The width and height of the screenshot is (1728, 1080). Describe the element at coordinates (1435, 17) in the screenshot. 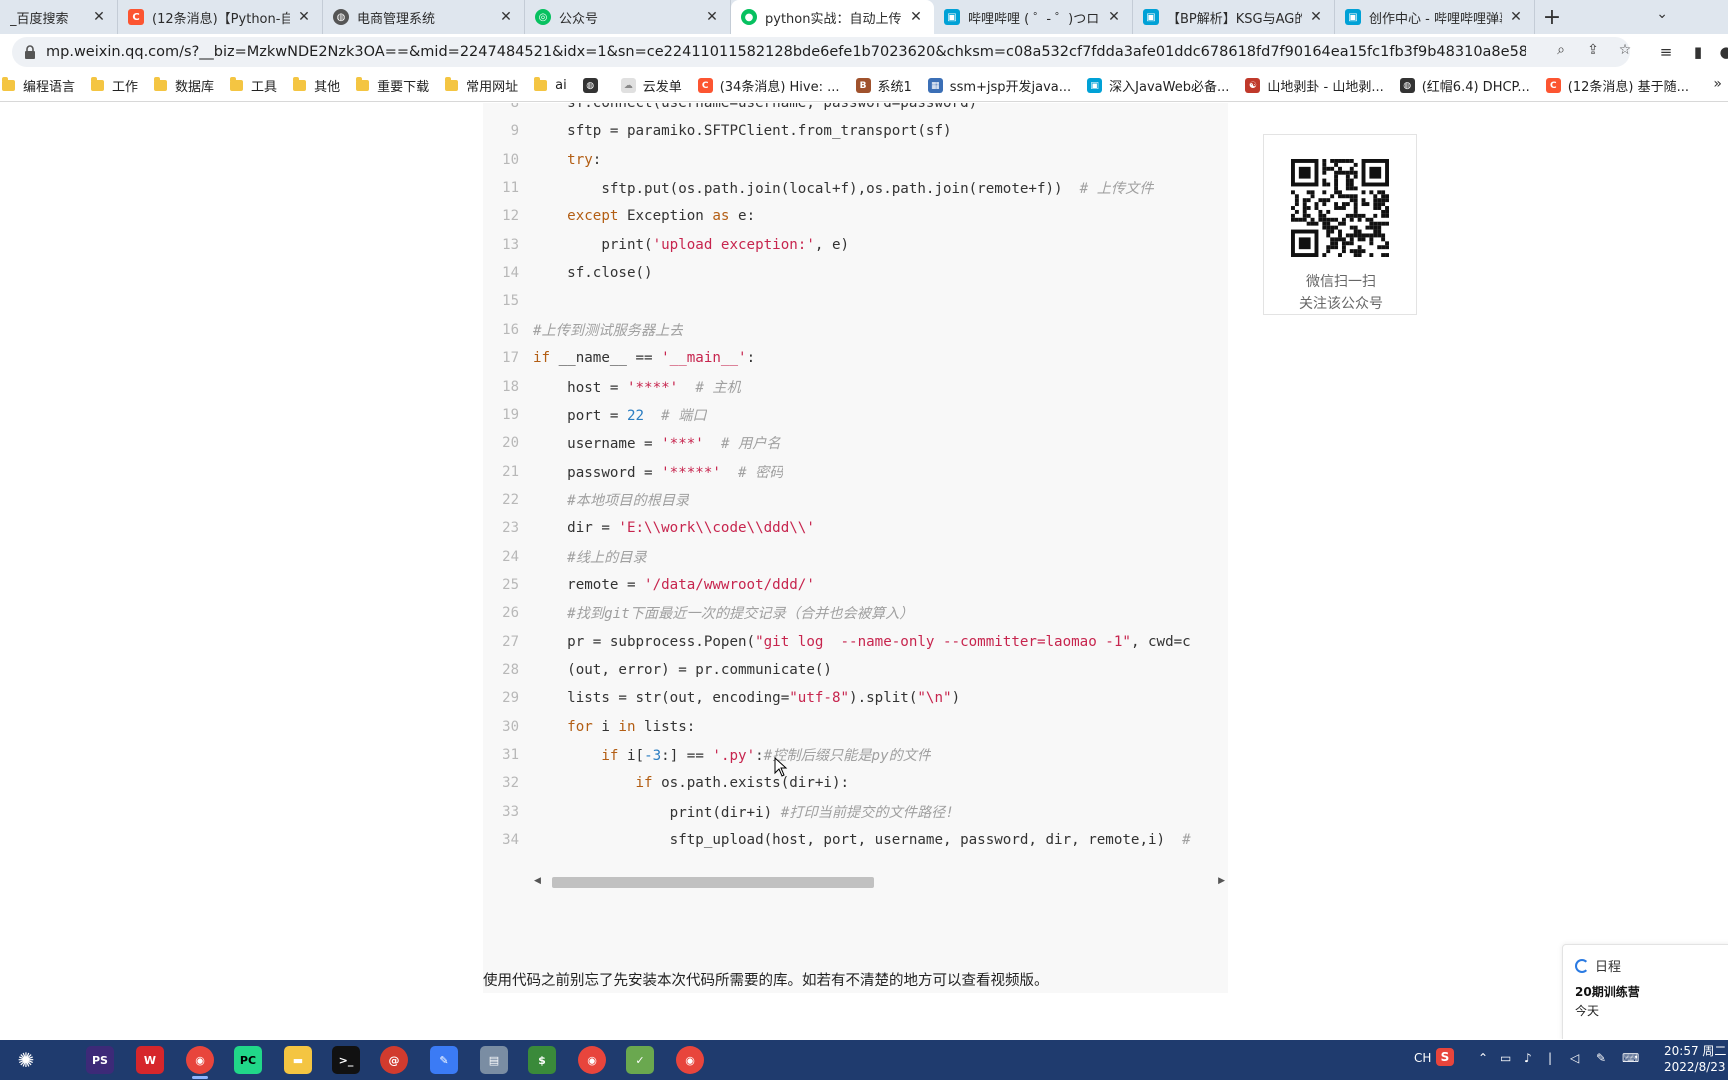

I see `tab-bilibili-creator: ▣ 创作中心 - 哔哩哔哩弹幕视 ✕` at that location.